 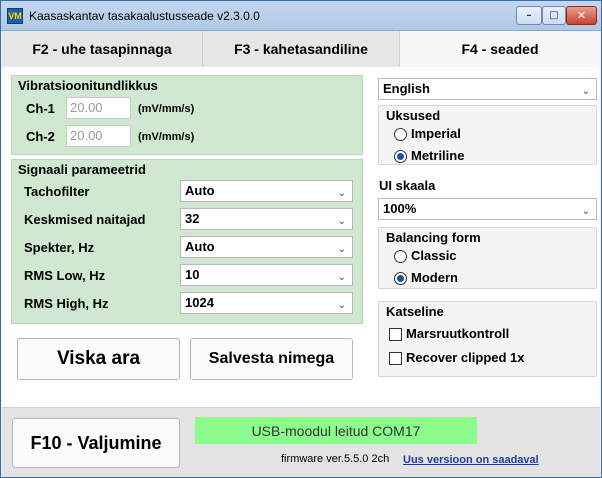 I want to click on spectrum-select: Auto ⌄, so click(x=266, y=247).